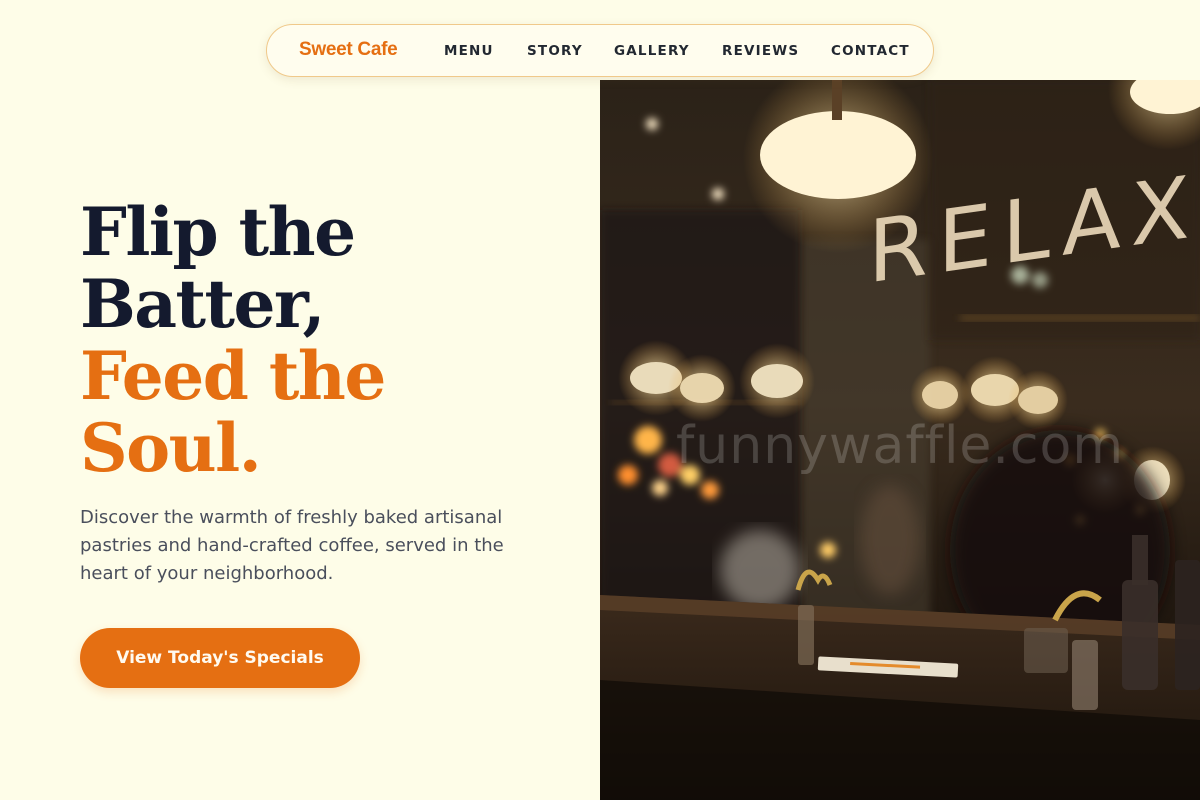  Describe the element at coordinates (348, 50) in the screenshot. I see `brand-logo-link: Sweet Cafe` at that location.